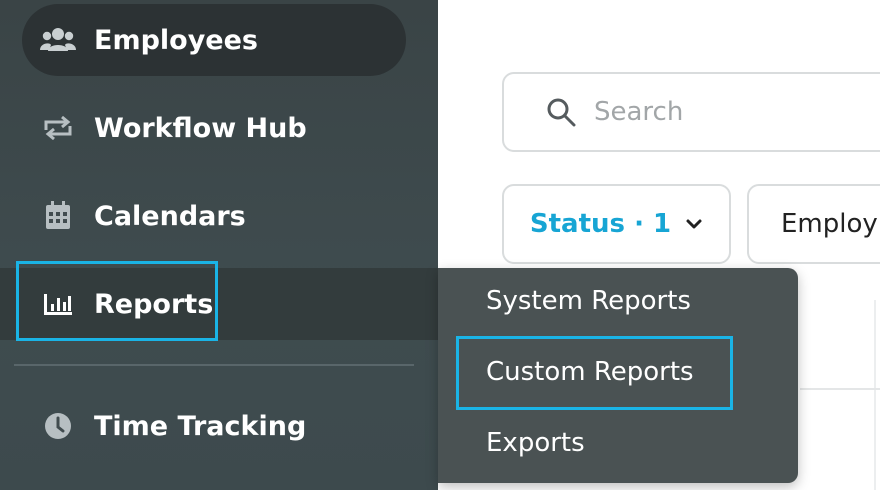  I want to click on employee-filter-label: Employ, so click(829, 224).